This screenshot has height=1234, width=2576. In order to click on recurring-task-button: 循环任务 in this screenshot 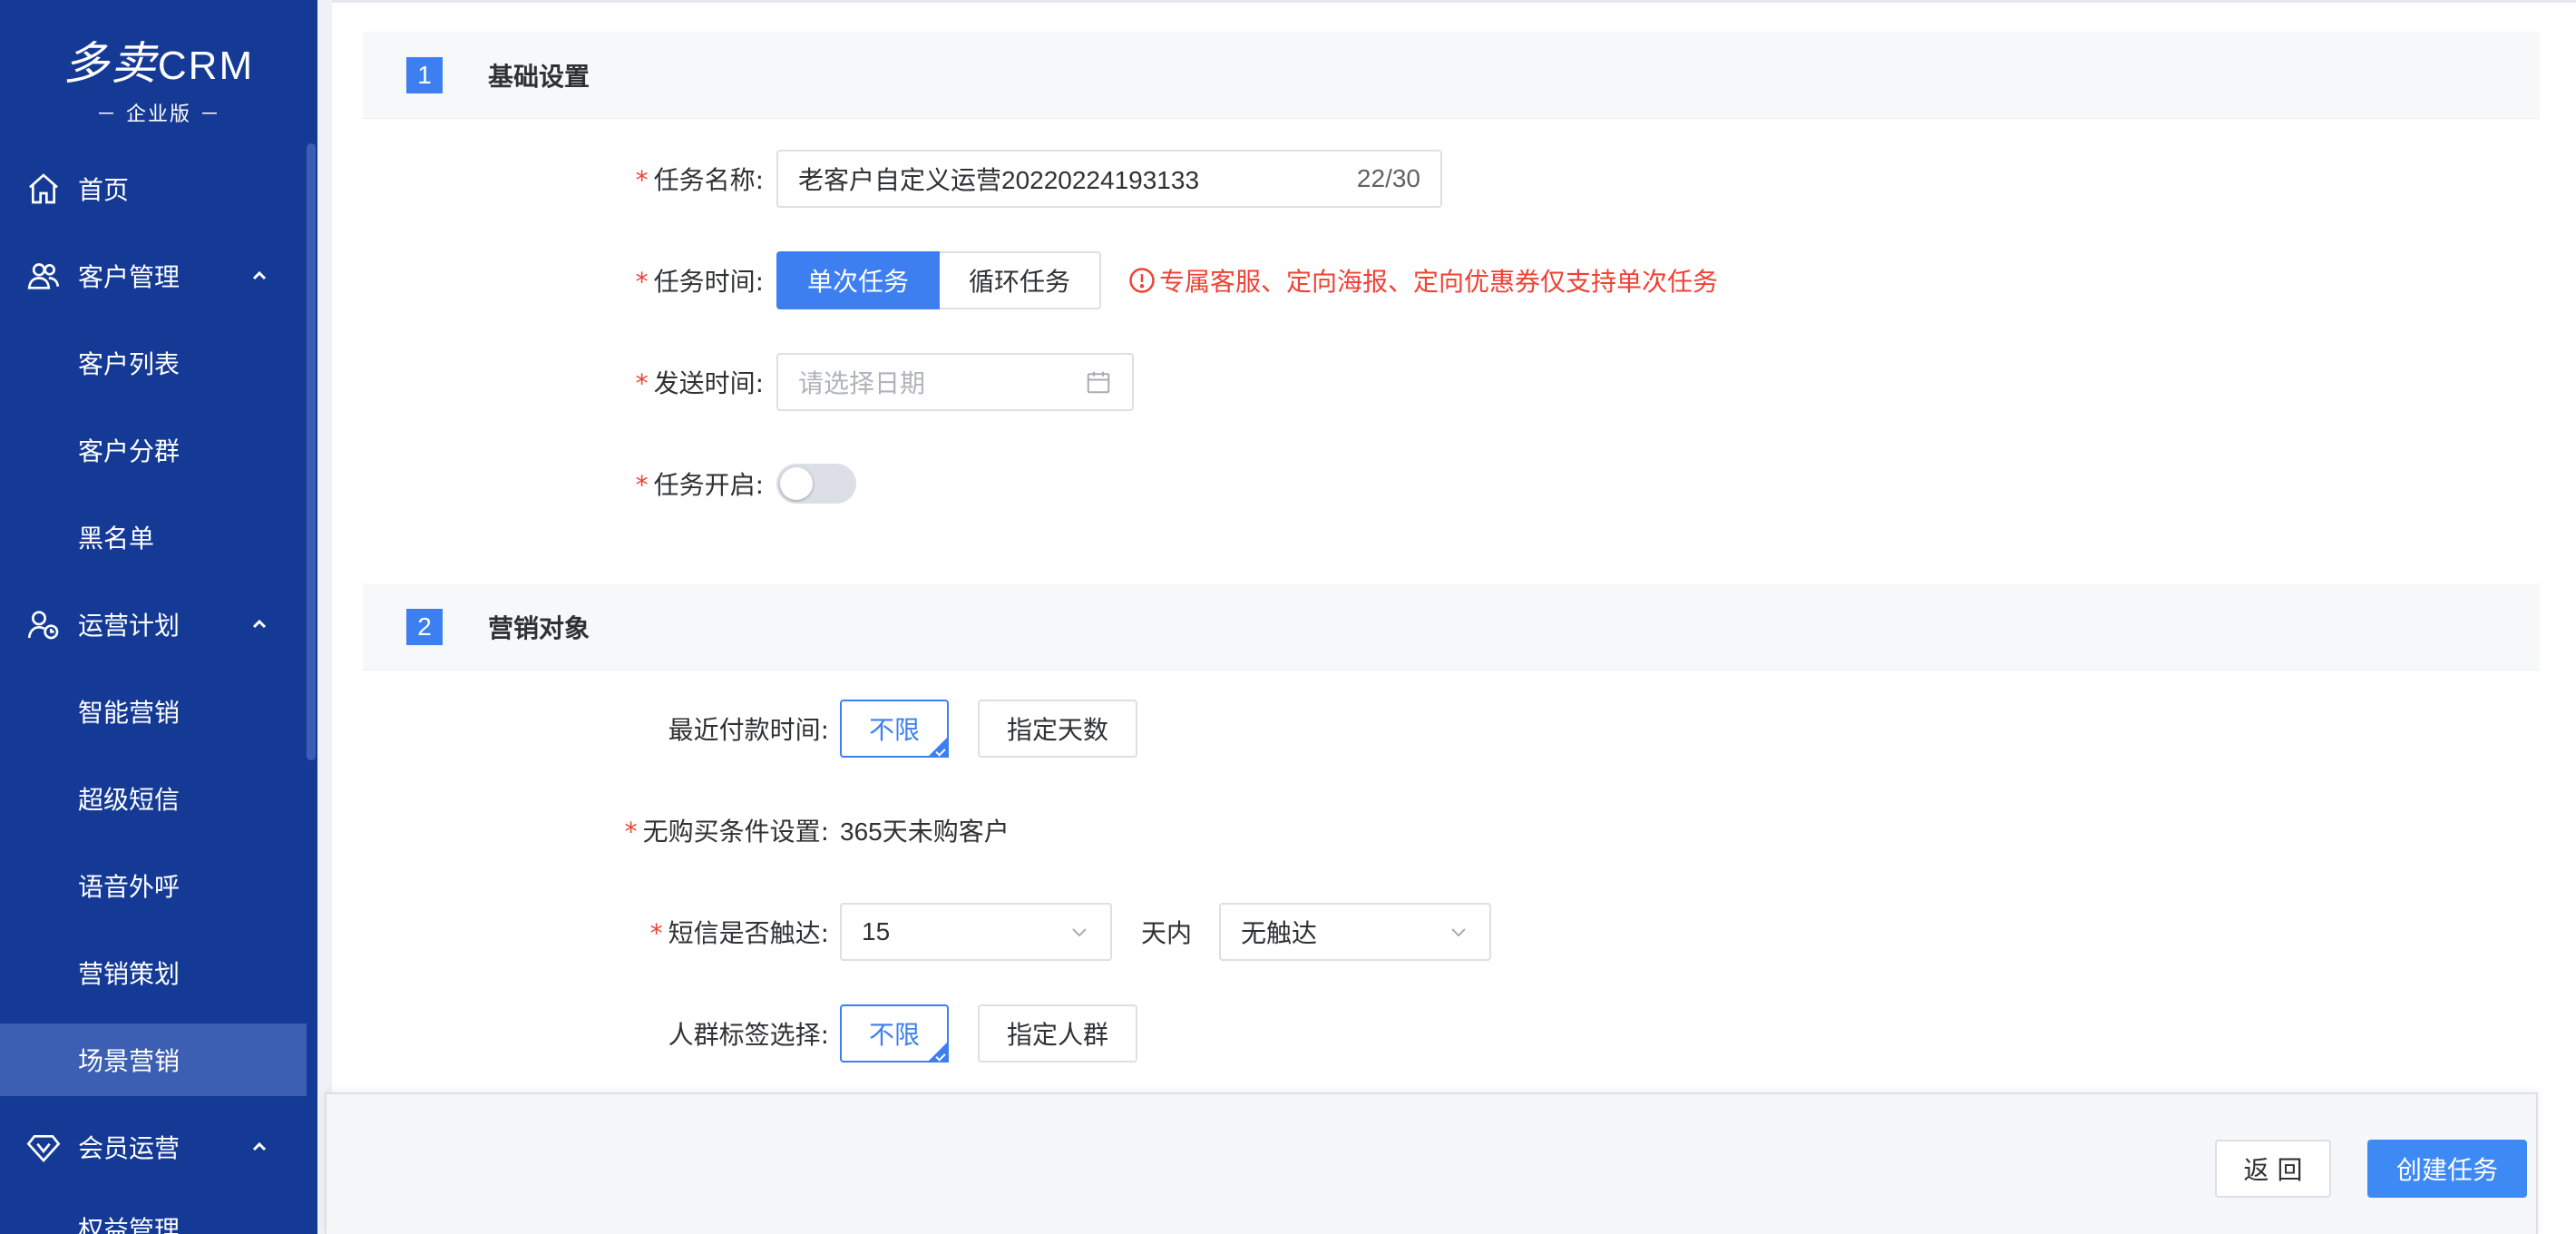, I will do `click(1021, 280)`.